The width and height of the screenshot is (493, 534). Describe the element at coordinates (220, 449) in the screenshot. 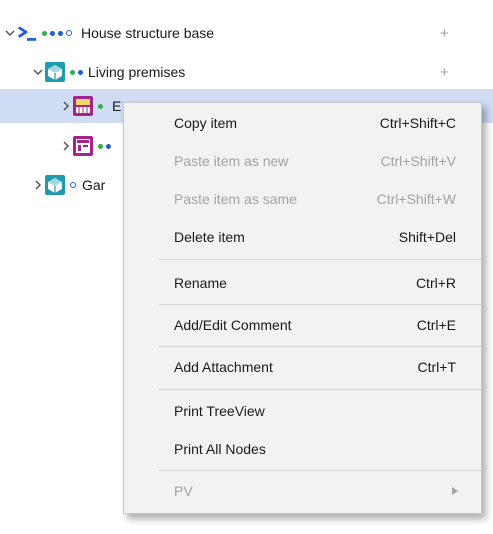

I see `menu-item-label: Print All Nodes` at that location.